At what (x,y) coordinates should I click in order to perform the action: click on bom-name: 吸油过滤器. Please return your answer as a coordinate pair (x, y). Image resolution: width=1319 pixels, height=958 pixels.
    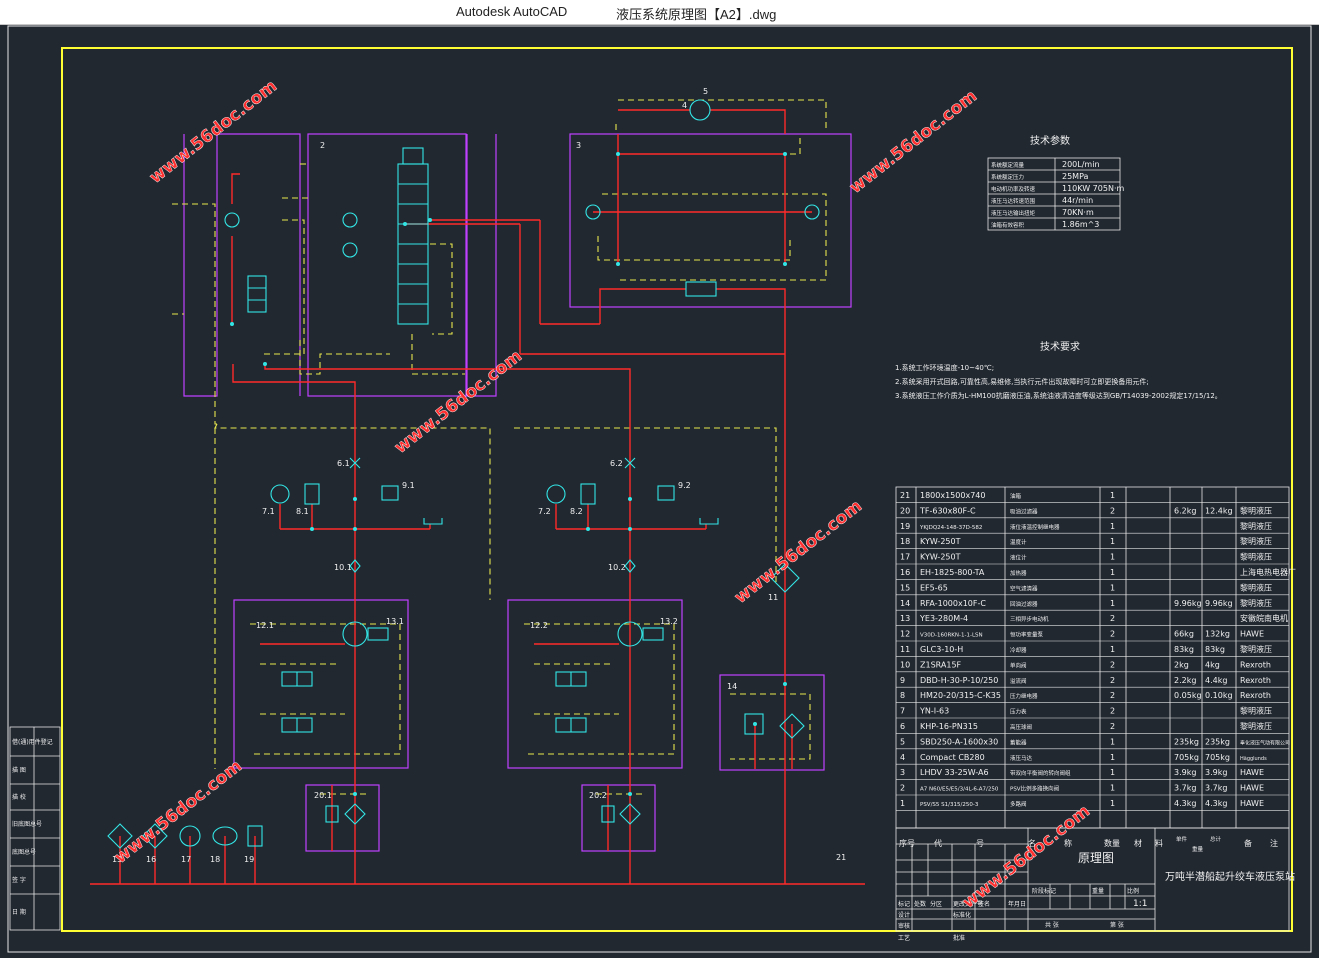
    Looking at the image, I should click on (1024, 511).